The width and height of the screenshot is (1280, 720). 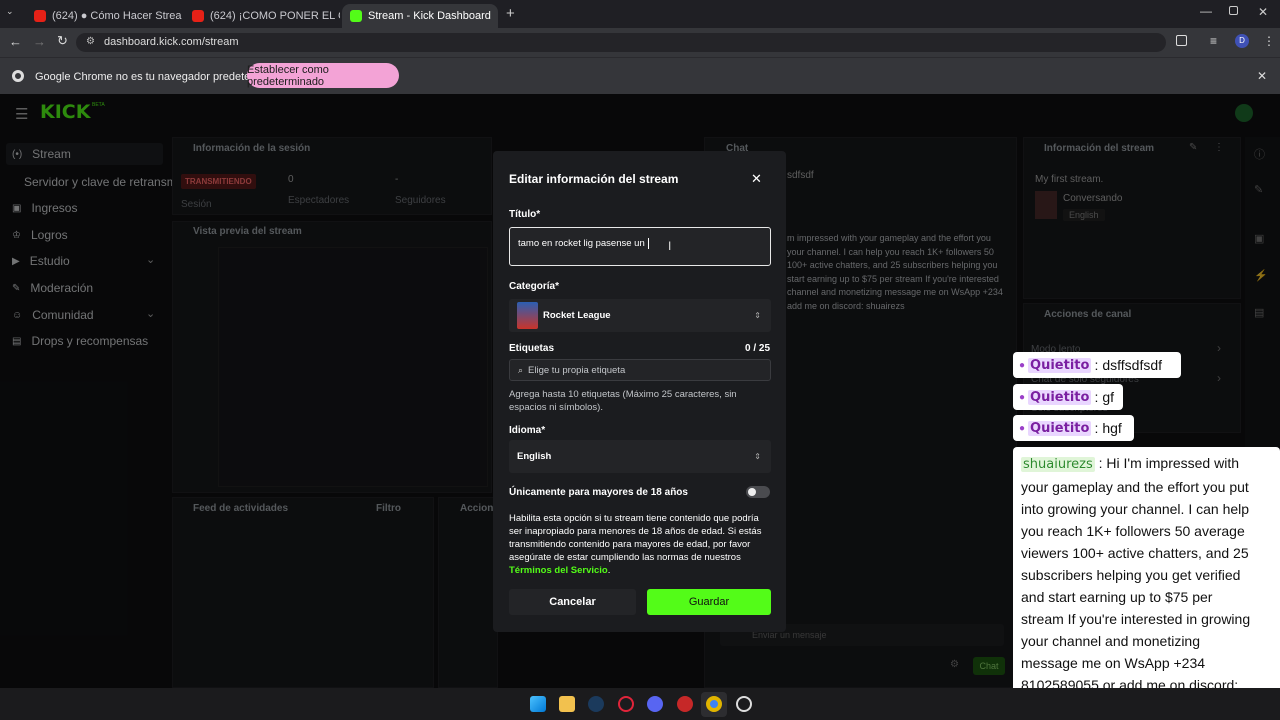 What do you see at coordinates (1131, 575) in the screenshot?
I see `overlay-line: subscribers helping you get verified` at bounding box center [1131, 575].